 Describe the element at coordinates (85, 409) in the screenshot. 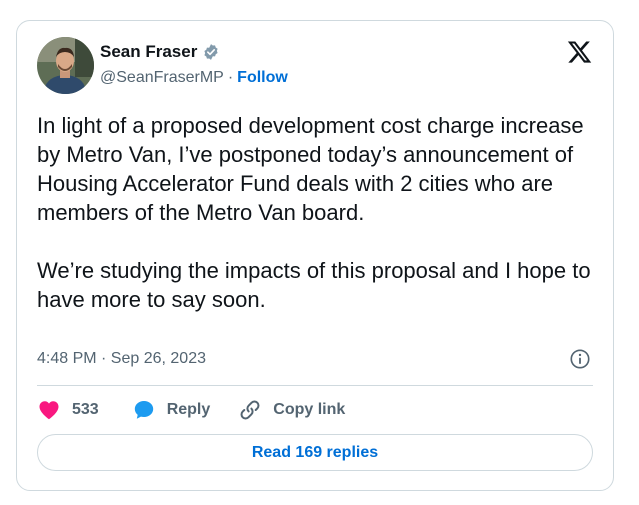

I see `like-count: 533` at that location.